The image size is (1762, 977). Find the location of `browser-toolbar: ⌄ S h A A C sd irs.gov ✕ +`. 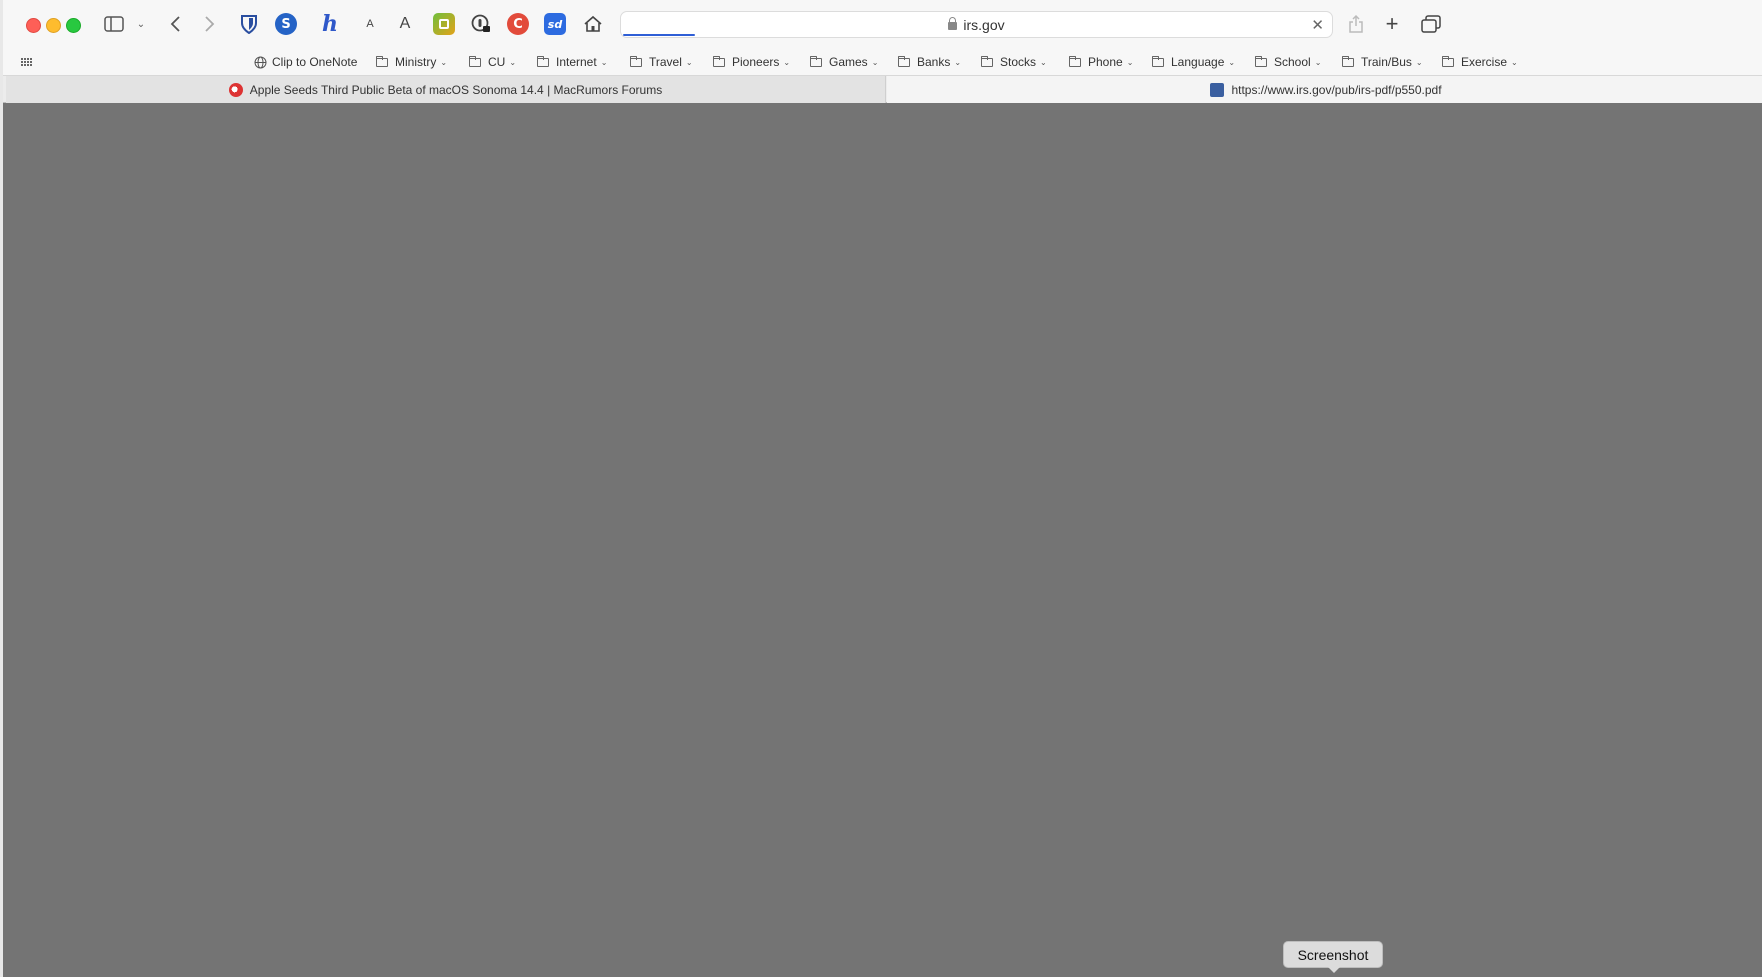

browser-toolbar: ⌄ S h A A C sd irs.gov ✕ + is located at coordinates (882, 24).